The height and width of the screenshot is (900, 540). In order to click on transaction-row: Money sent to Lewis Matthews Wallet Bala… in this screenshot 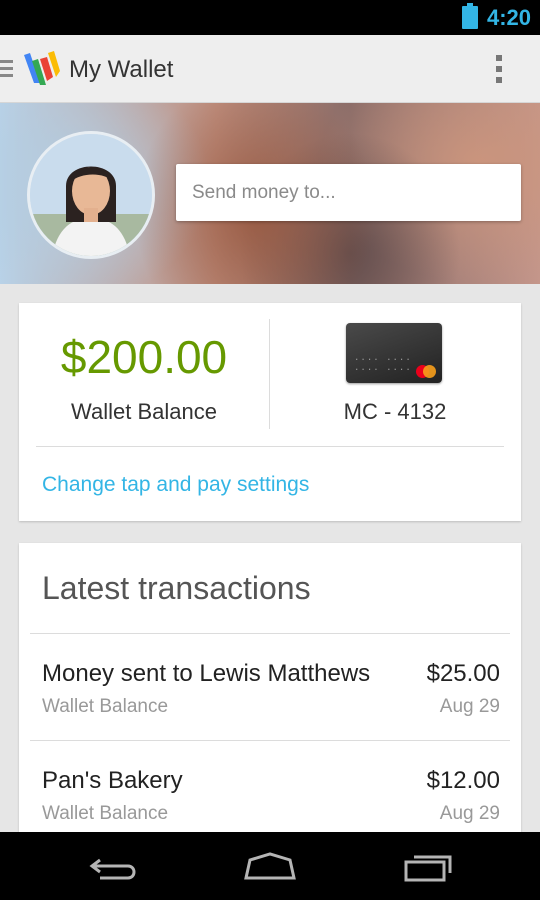, I will do `click(270, 687)`.